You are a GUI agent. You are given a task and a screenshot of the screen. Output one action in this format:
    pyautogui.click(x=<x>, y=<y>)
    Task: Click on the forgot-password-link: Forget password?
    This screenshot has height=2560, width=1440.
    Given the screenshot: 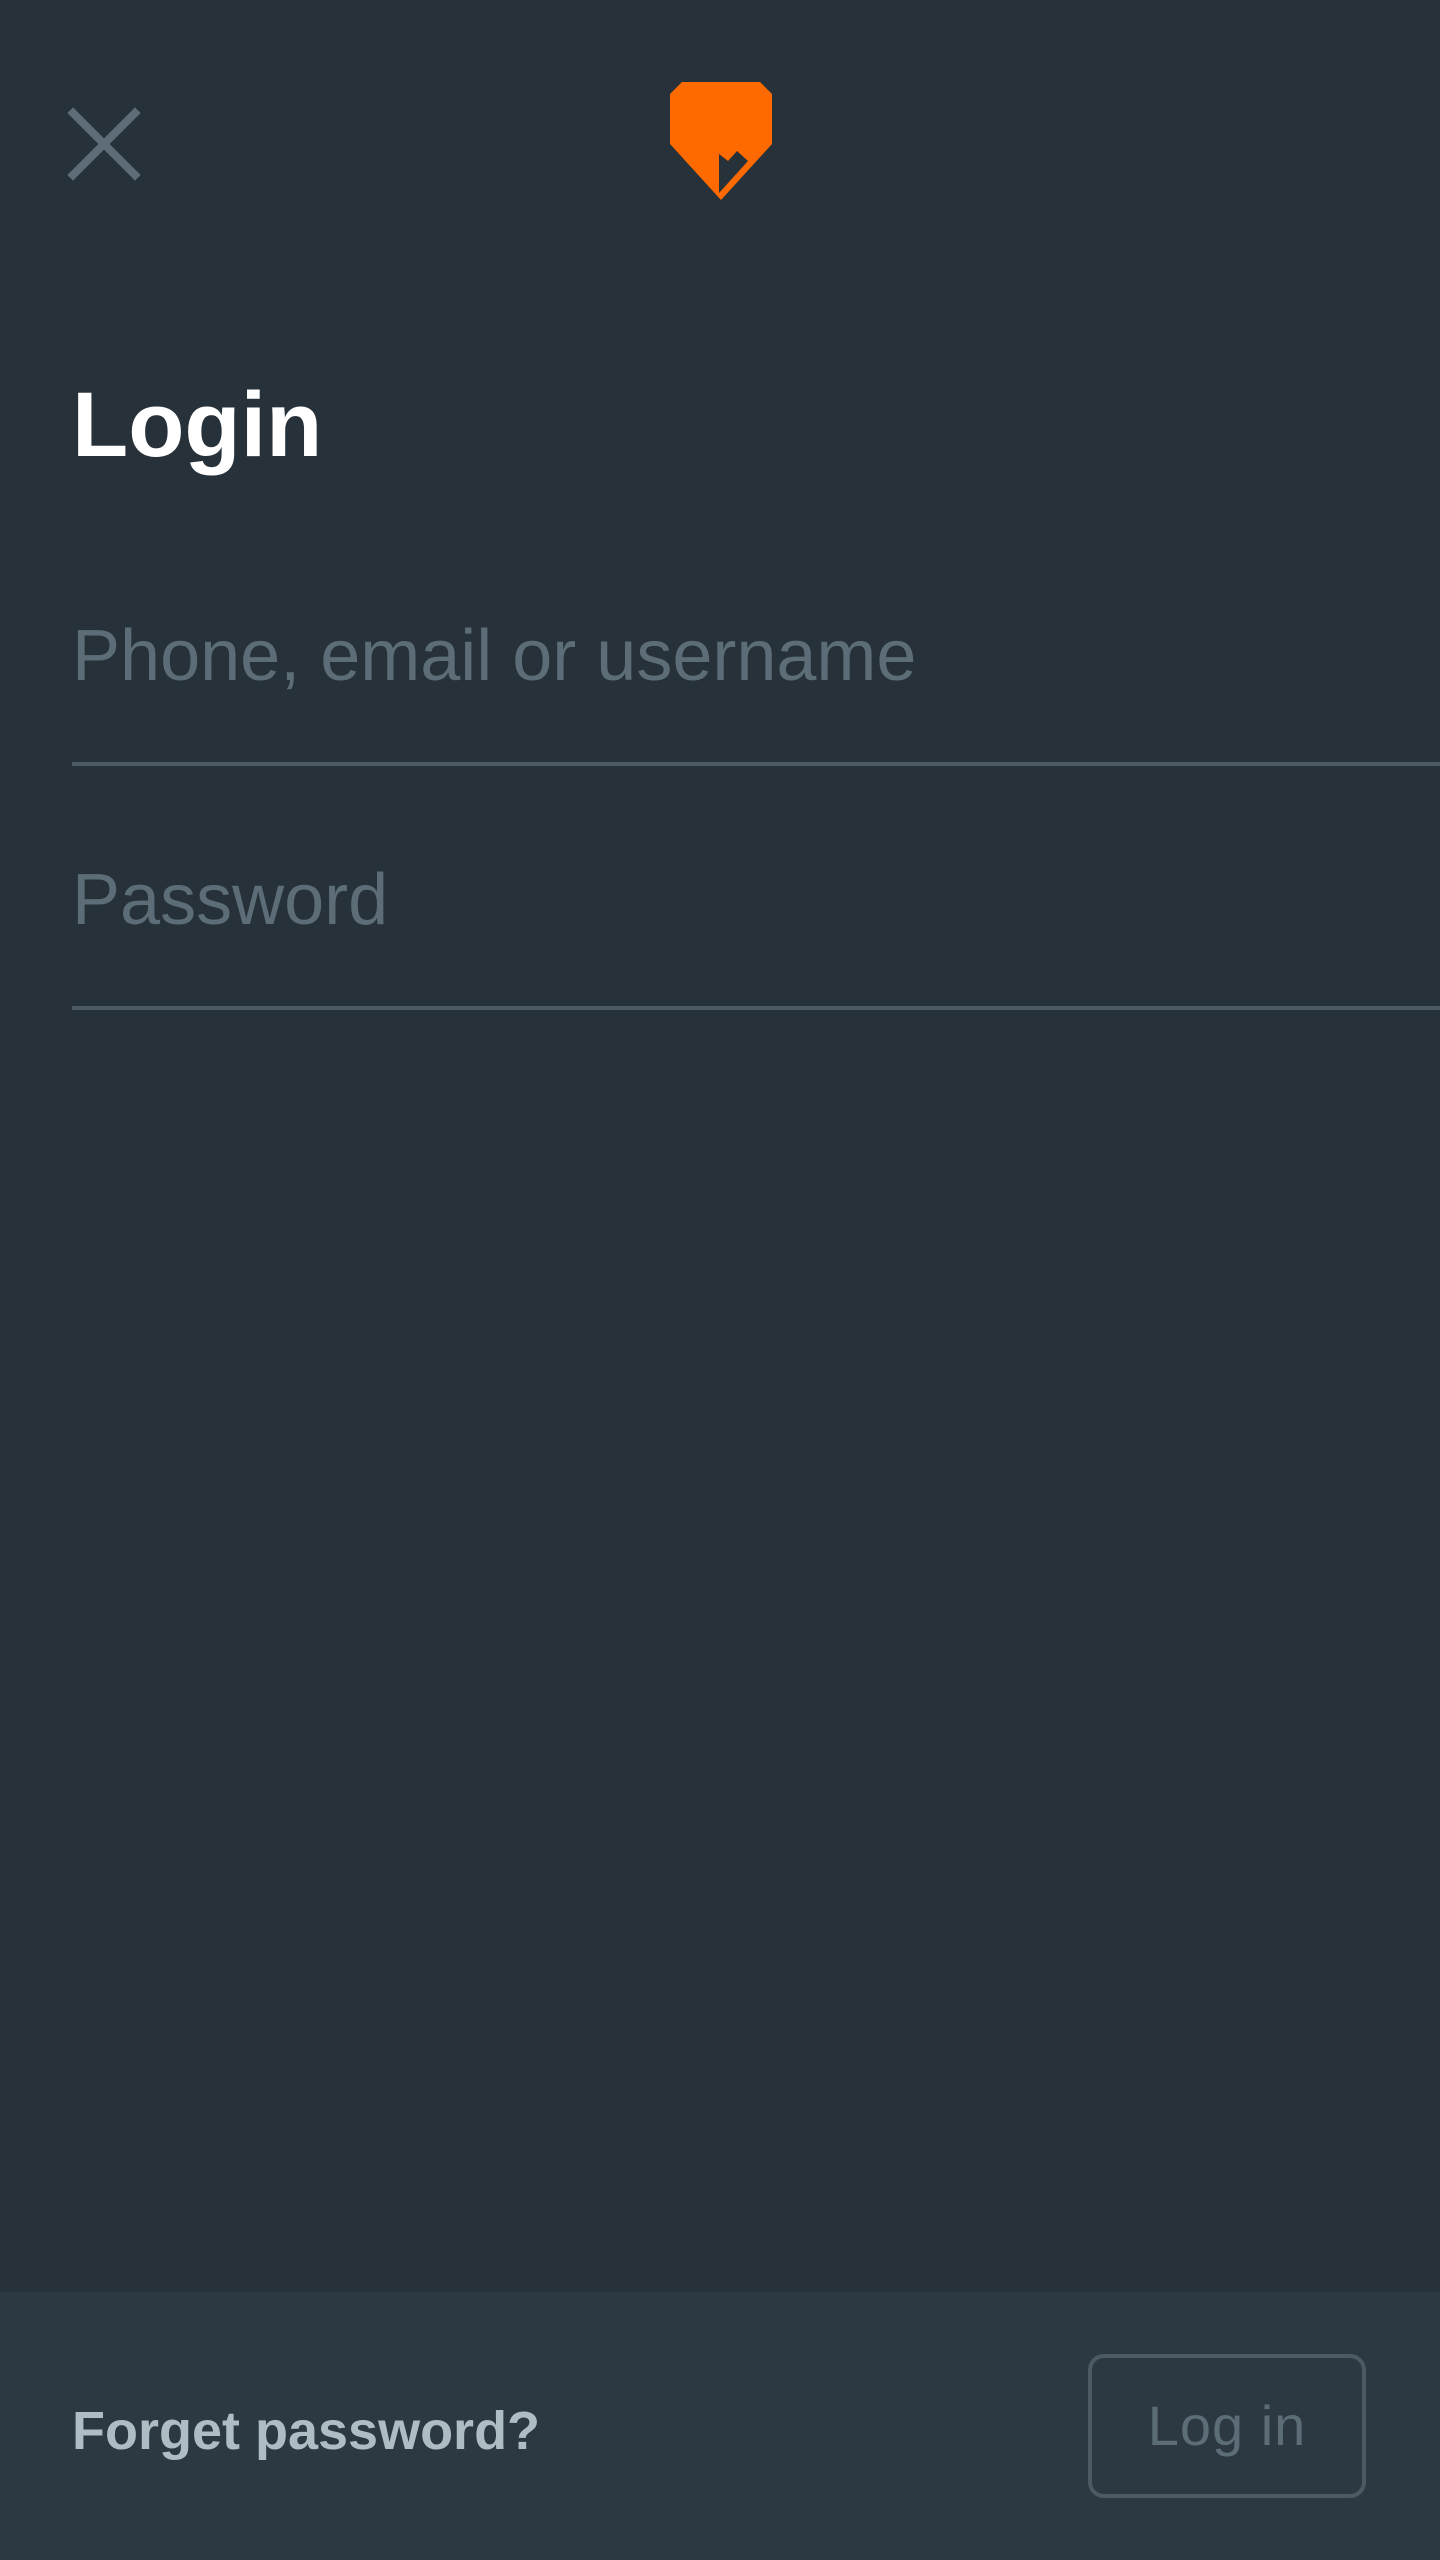 What is the action you would take?
    pyautogui.click(x=306, y=2431)
    